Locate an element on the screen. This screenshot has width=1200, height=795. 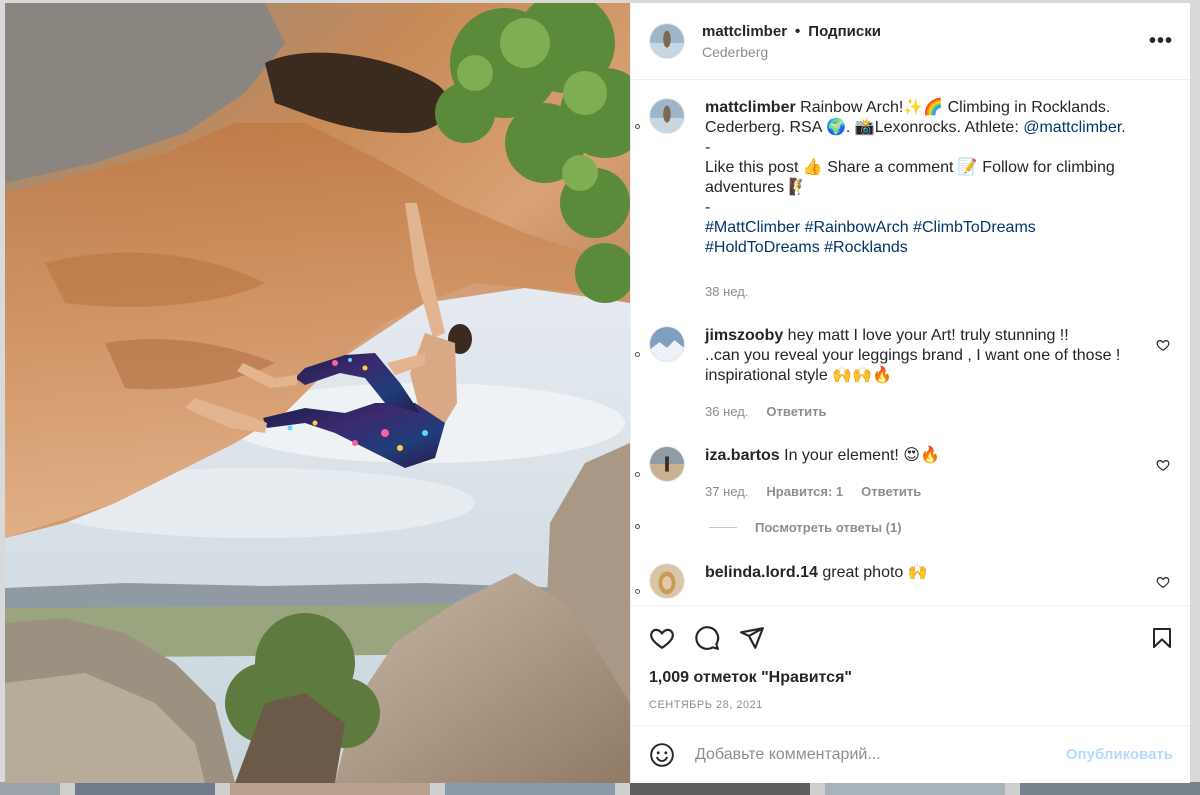
post-header: mattclimber • Подписки Cederberg ••• is located at coordinates (910, 41).